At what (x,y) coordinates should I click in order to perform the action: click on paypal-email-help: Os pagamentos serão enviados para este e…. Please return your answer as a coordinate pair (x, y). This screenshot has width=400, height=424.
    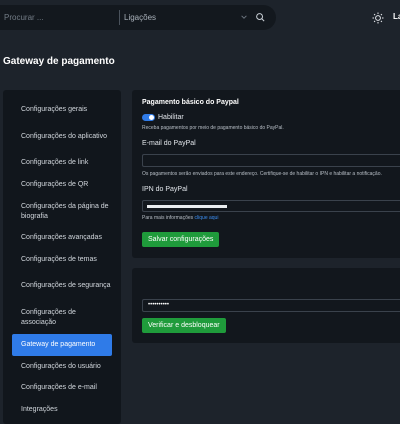
    Looking at the image, I should click on (262, 174).